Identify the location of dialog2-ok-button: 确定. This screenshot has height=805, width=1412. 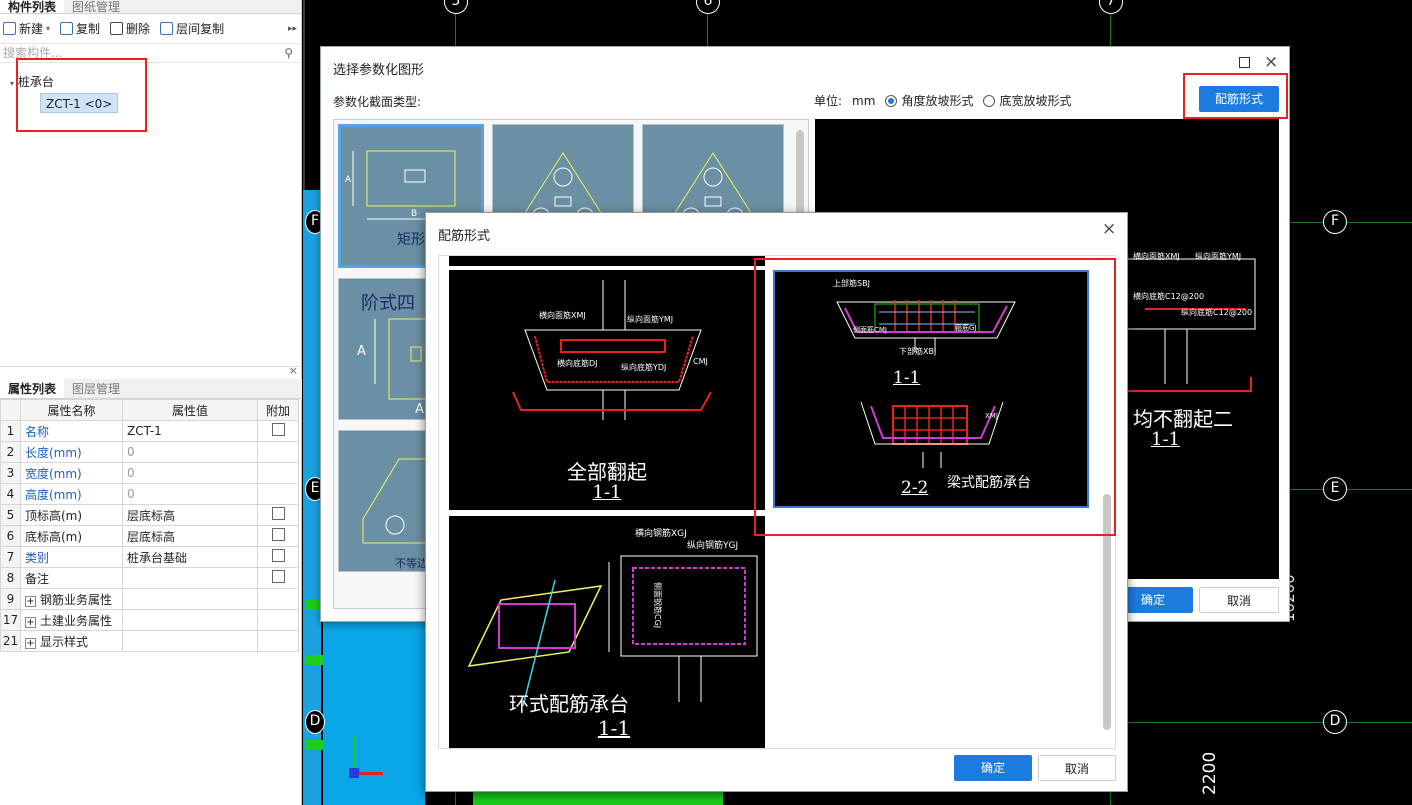
(993, 768).